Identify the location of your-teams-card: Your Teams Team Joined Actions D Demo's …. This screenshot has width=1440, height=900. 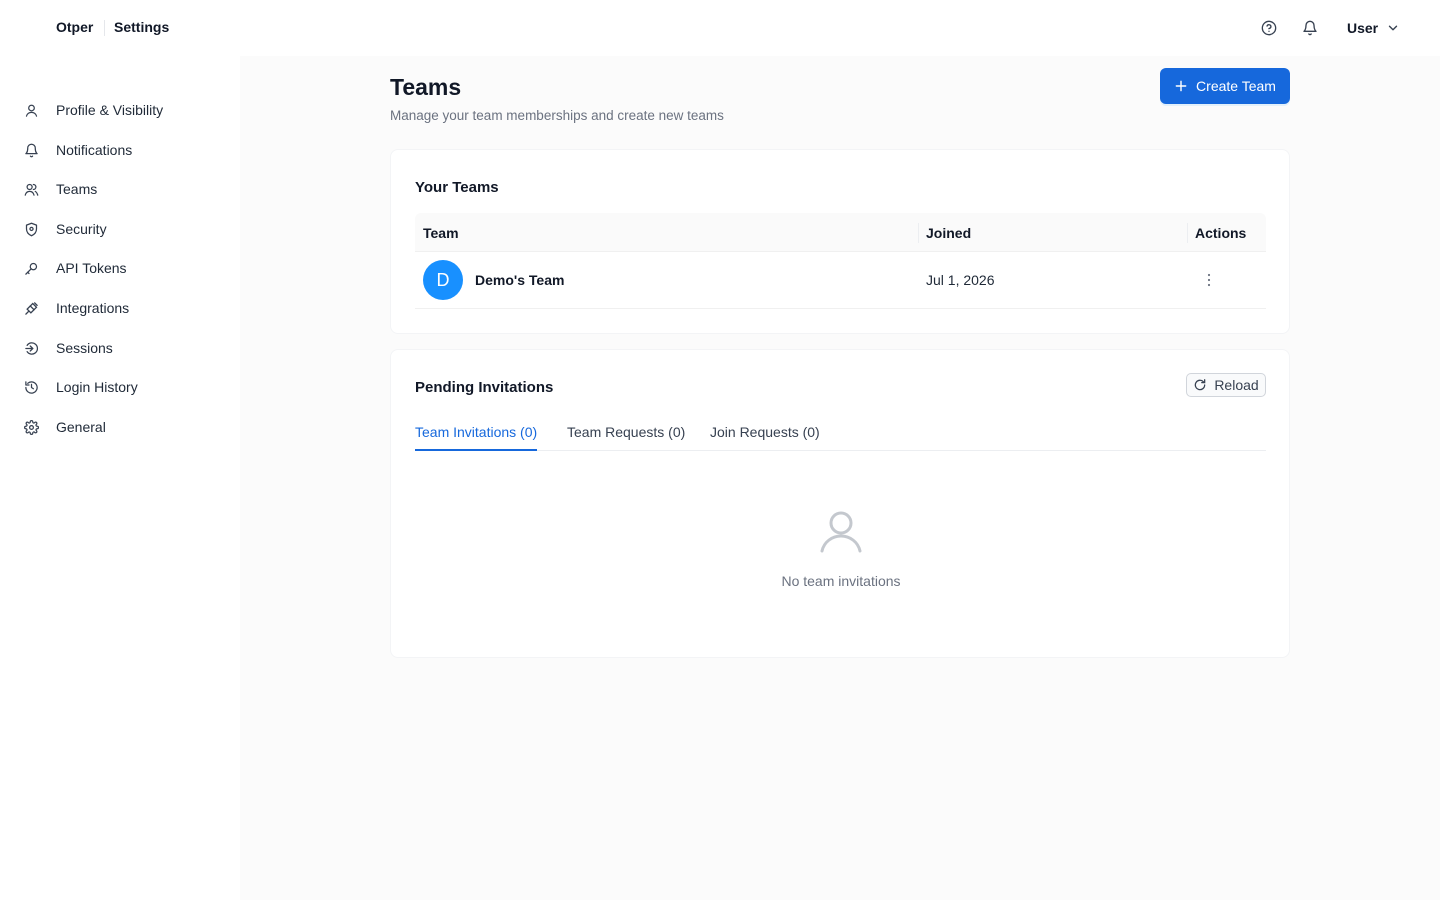
(840, 241).